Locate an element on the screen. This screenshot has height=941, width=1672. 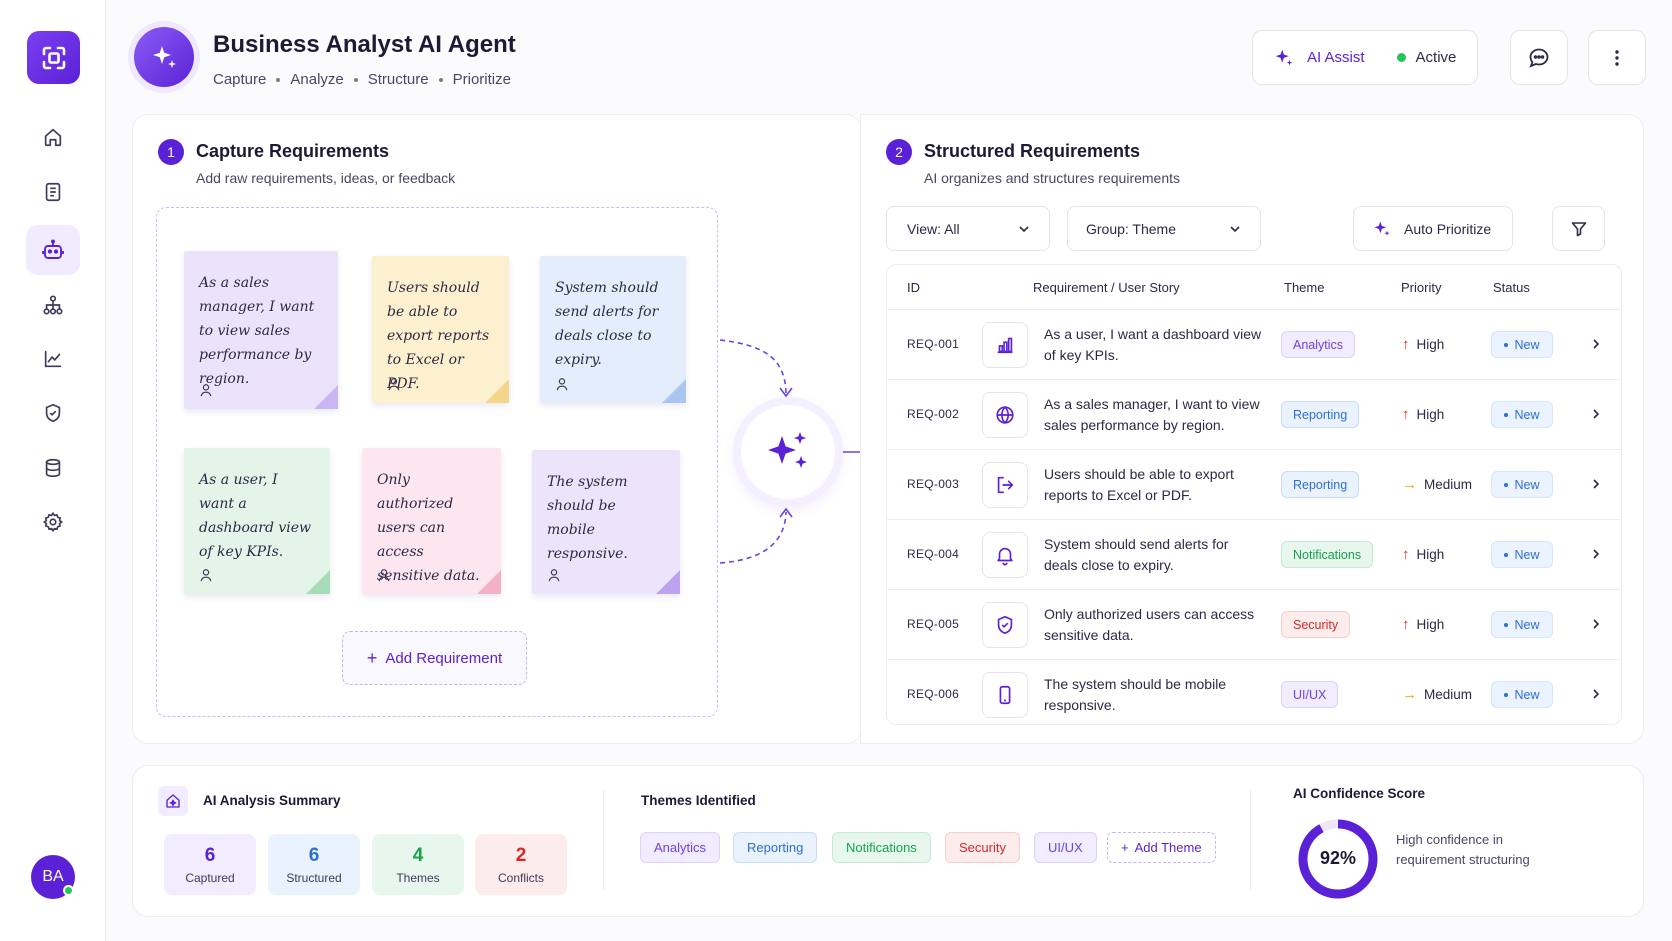
theme-tag: UI/UX is located at coordinates (1310, 694).